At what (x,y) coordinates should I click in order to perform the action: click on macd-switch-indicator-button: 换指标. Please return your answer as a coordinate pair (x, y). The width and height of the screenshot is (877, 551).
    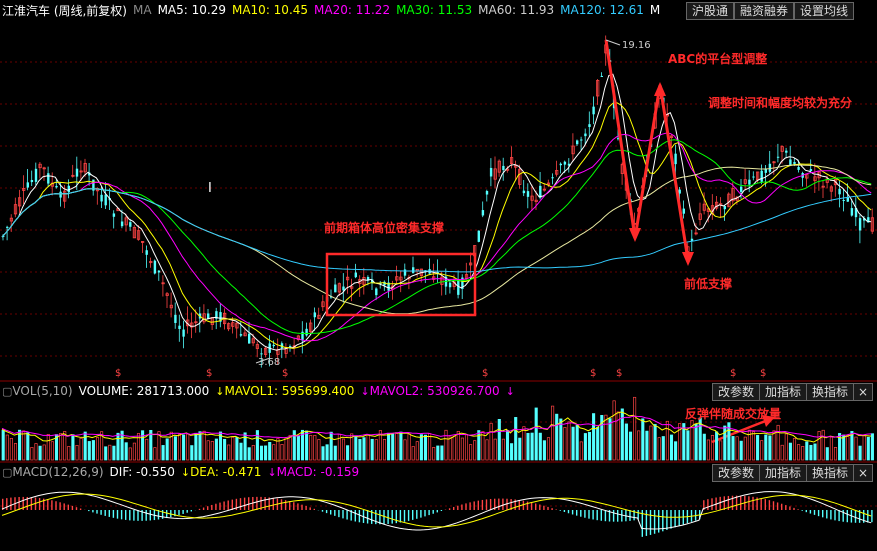
    Looking at the image, I should click on (830, 473).